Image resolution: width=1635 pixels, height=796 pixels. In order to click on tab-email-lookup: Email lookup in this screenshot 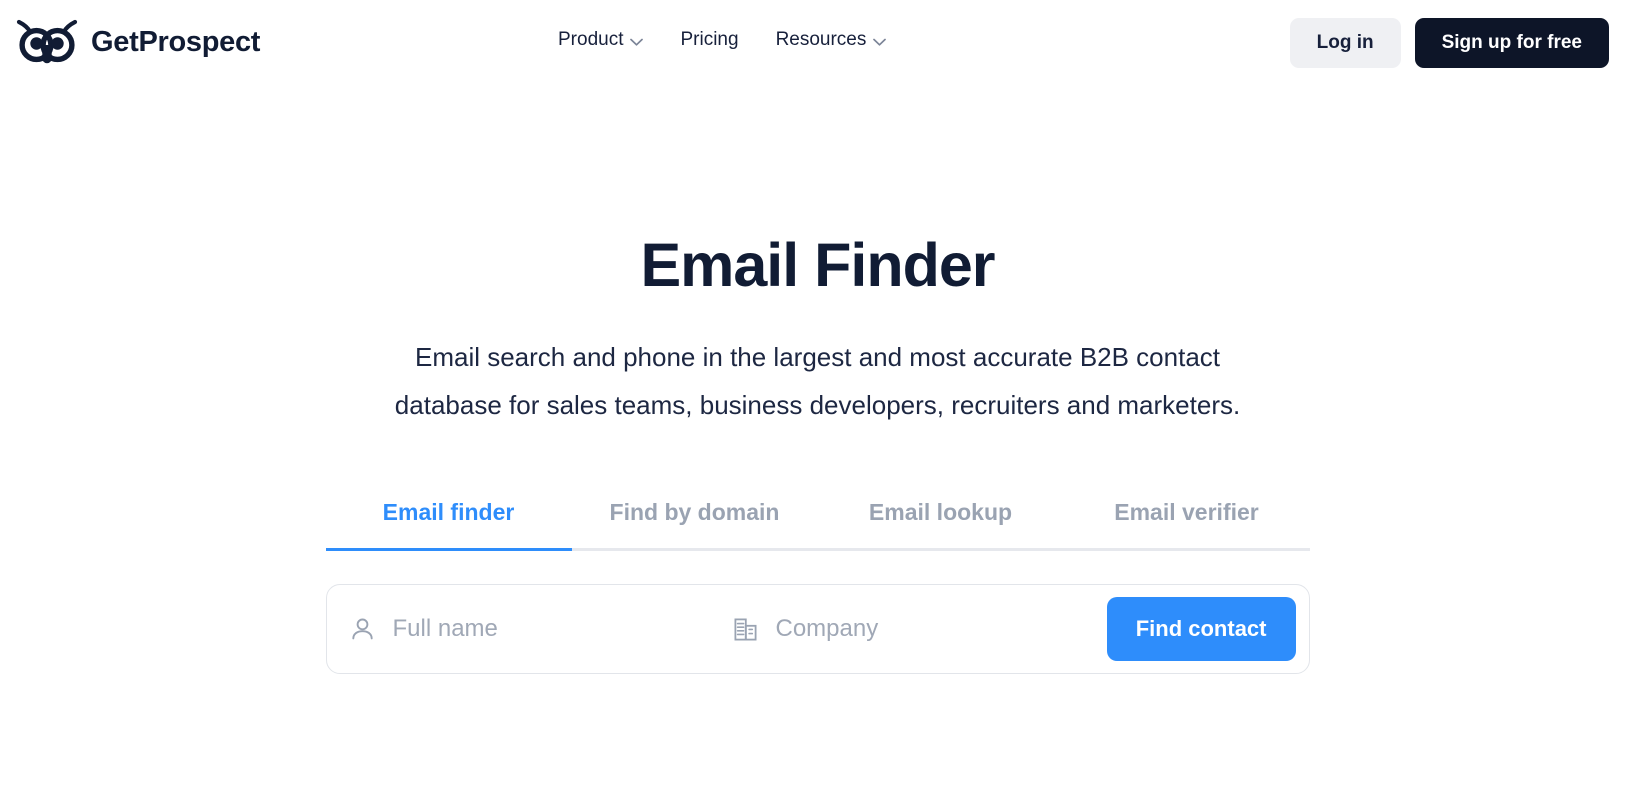, I will do `click(941, 523)`.